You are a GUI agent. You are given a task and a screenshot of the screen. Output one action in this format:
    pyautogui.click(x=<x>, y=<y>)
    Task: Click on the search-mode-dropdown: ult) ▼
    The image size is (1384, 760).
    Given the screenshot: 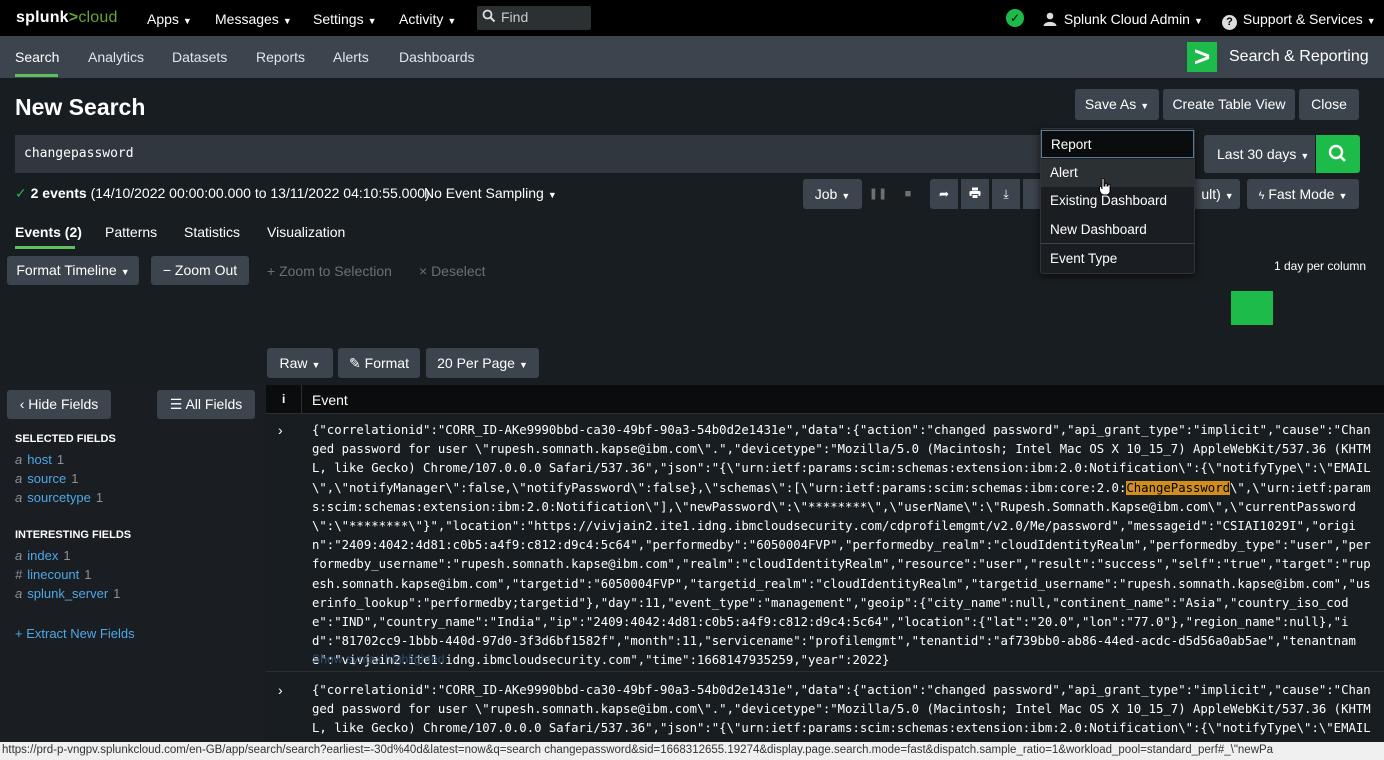 What is the action you would take?
    pyautogui.click(x=1217, y=194)
    